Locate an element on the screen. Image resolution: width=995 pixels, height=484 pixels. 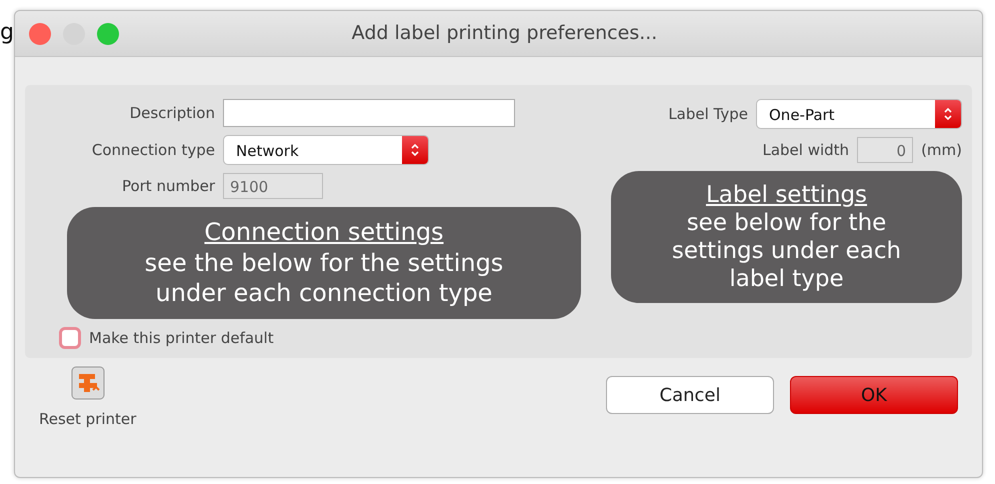
overlay-text: settings under each is located at coordinates (786, 251).